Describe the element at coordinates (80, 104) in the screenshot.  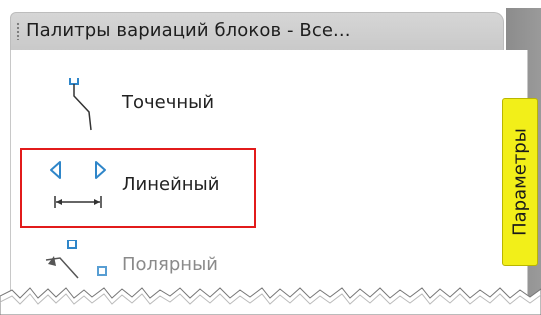
I see `point-parameter-icon` at that location.